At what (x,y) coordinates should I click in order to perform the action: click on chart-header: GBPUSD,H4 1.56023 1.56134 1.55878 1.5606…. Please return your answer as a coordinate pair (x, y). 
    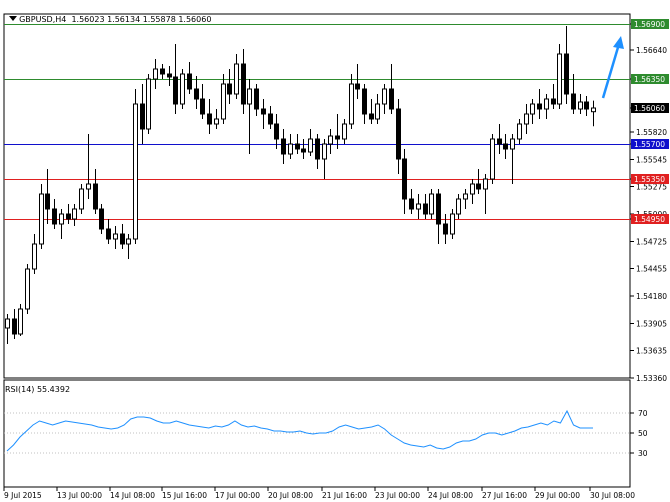
    Looking at the image, I should click on (107, 14).